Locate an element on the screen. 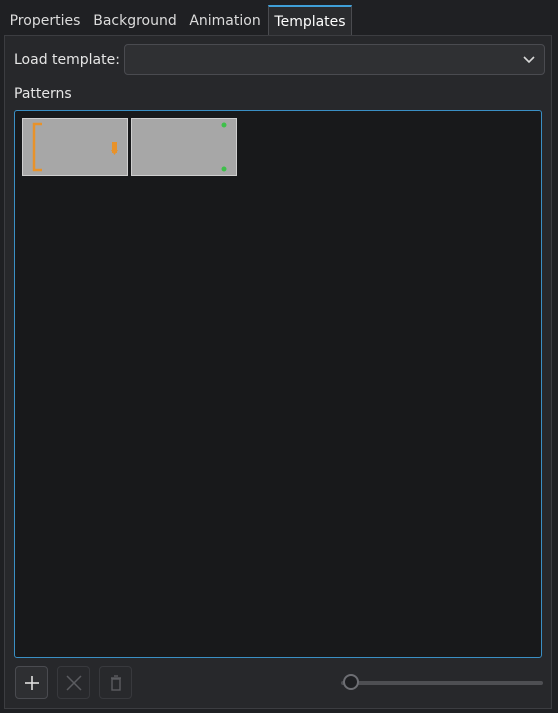 The width and height of the screenshot is (558, 713). remove-pattern-button is located at coordinates (73, 682).